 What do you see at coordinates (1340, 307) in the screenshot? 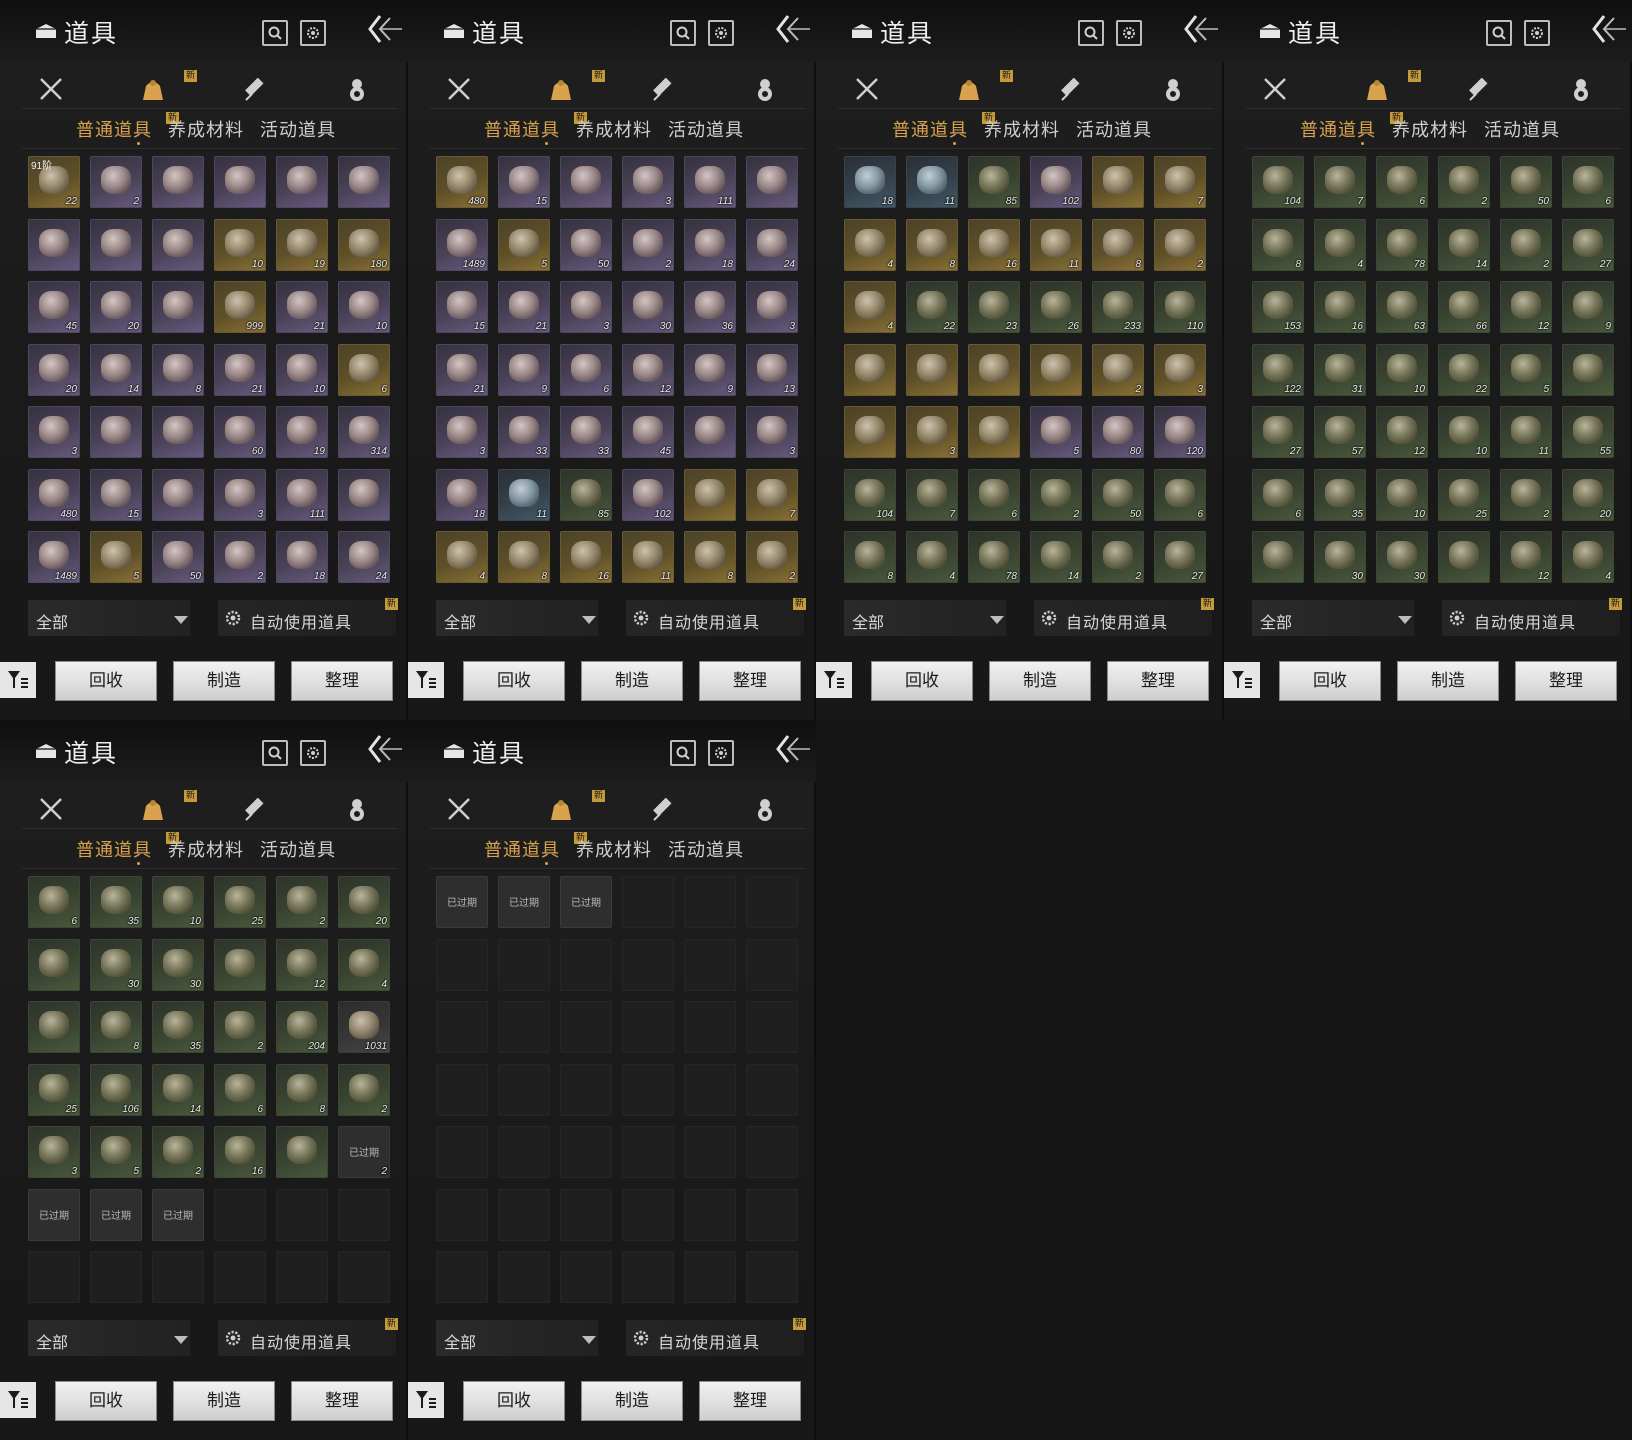
I see `item-slot: 16` at bounding box center [1340, 307].